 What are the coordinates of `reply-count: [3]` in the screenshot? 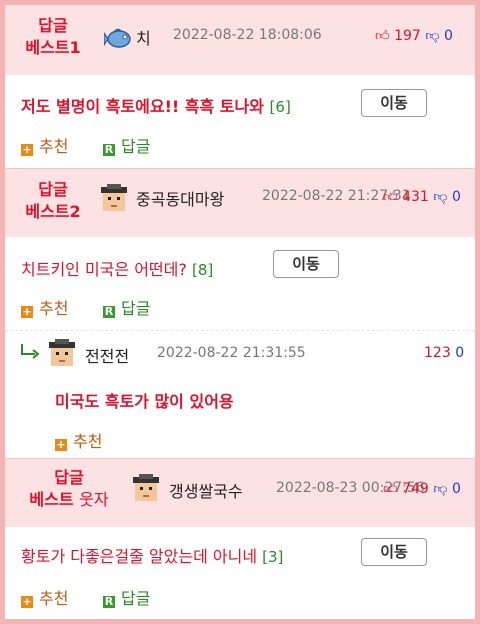 It's located at (273, 557).